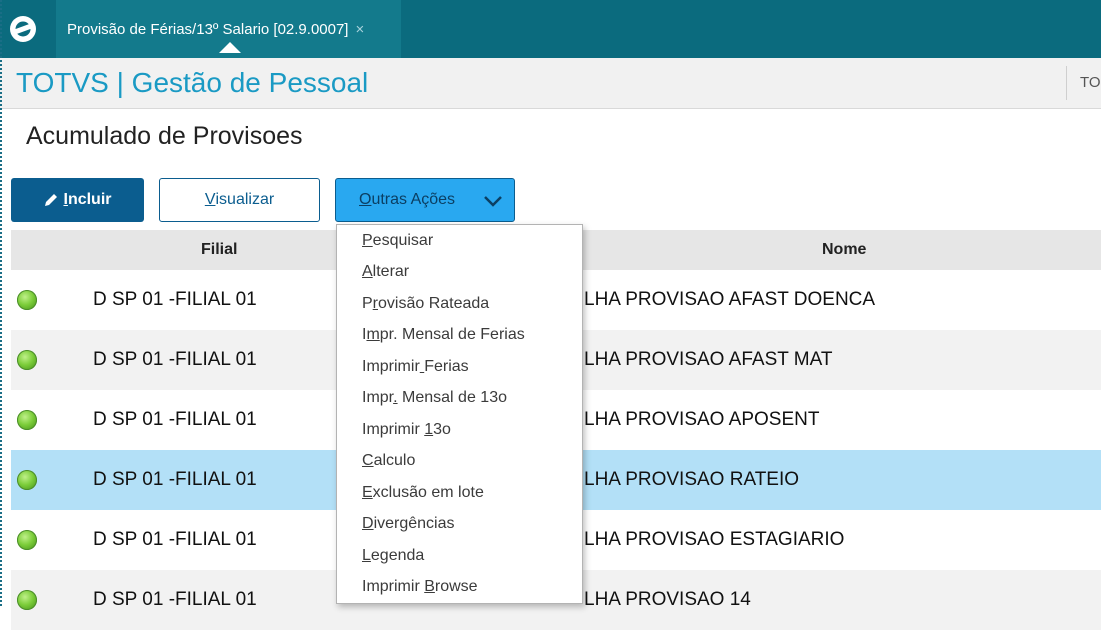 The height and width of the screenshot is (630, 1101). What do you see at coordinates (434, 303) in the screenshot?
I see `menu-text: ovisão Rateada` at bounding box center [434, 303].